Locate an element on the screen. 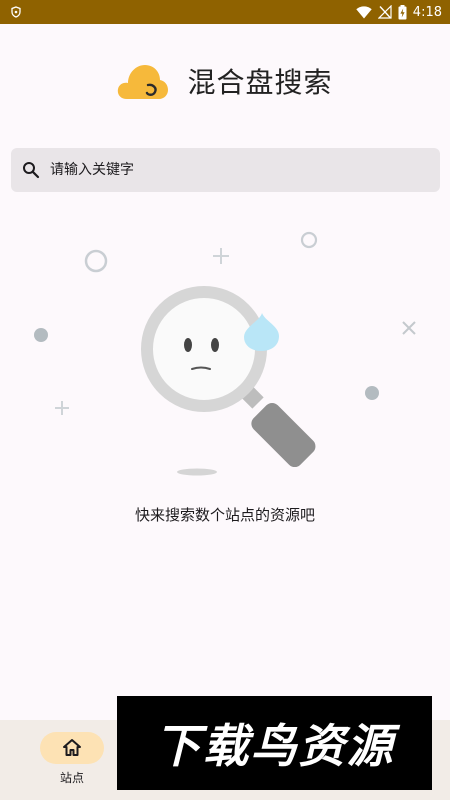 The width and height of the screenshot is (450, 800). decor-dot-left is located at coordinates (41, 335).